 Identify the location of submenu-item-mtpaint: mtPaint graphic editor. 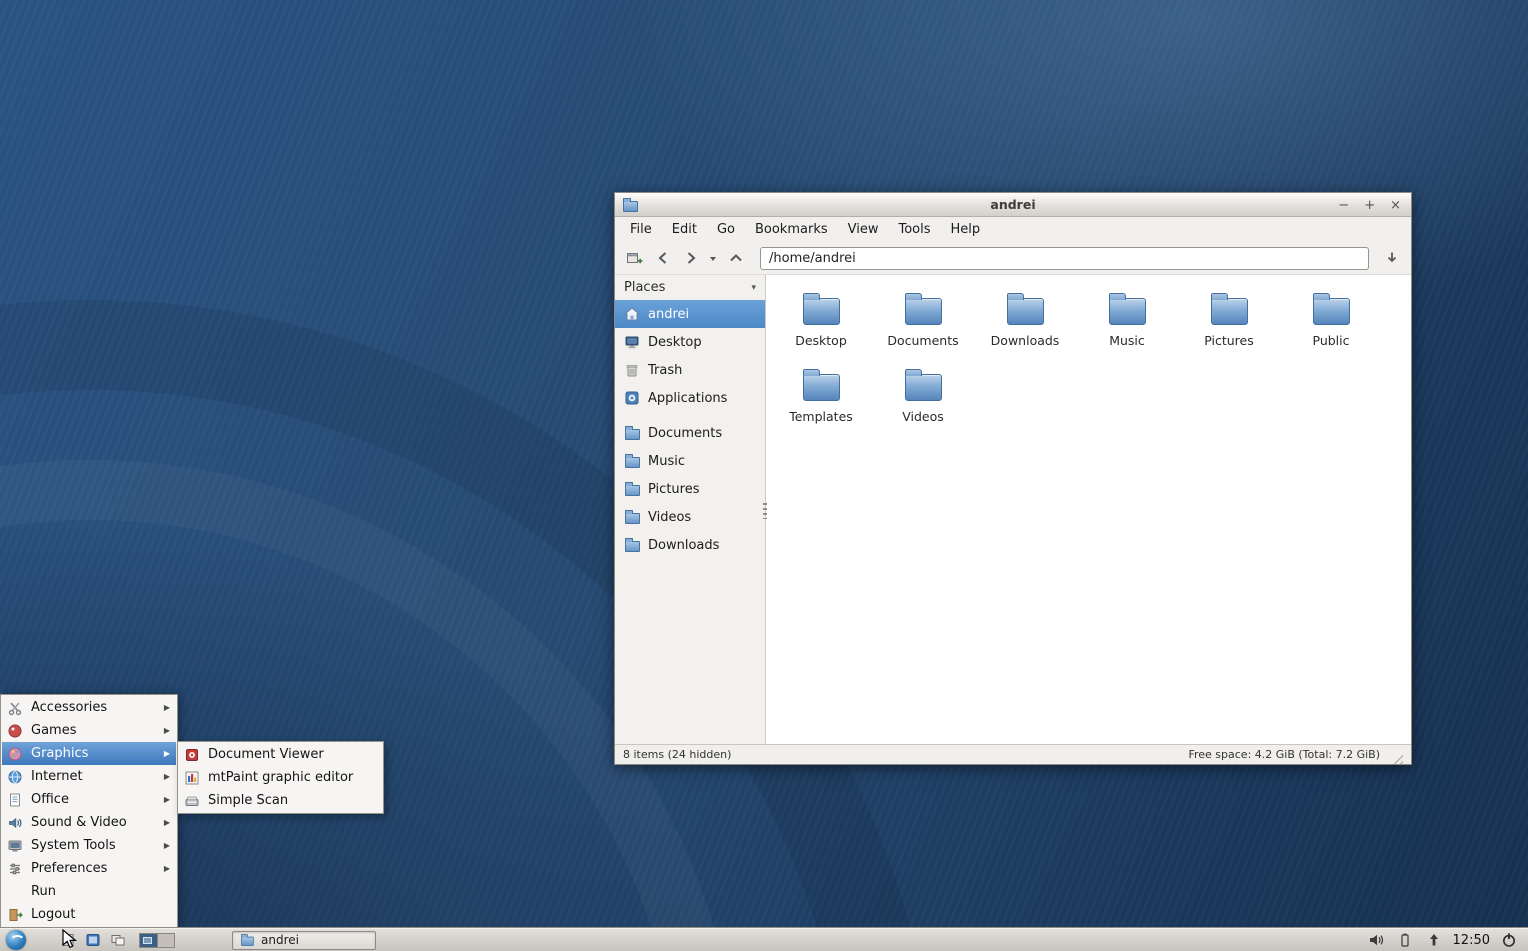
(280, 777).